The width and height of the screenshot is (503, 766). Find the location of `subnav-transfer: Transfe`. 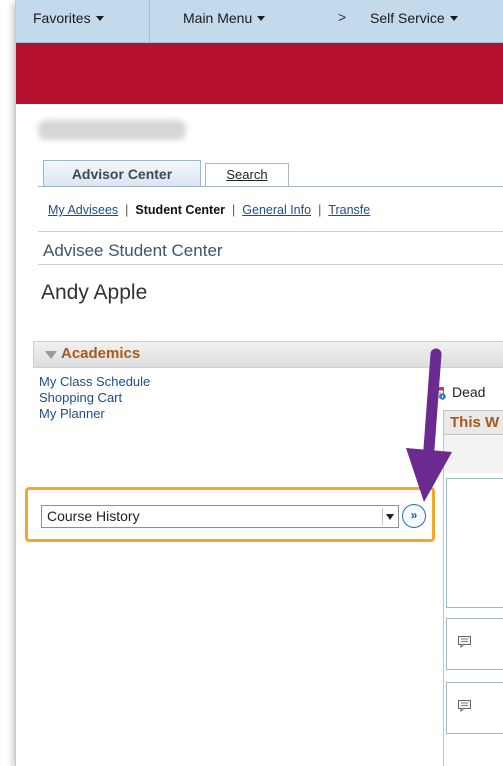

subnav-transfer: Transfe is located at coordinates (349, 210).